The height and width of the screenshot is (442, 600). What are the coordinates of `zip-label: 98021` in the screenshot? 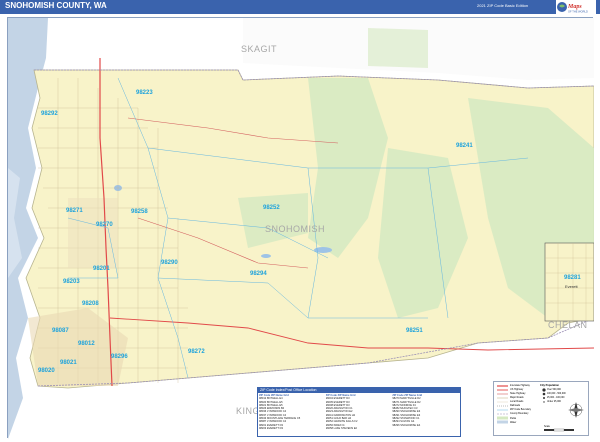 It's located at (68, 363).